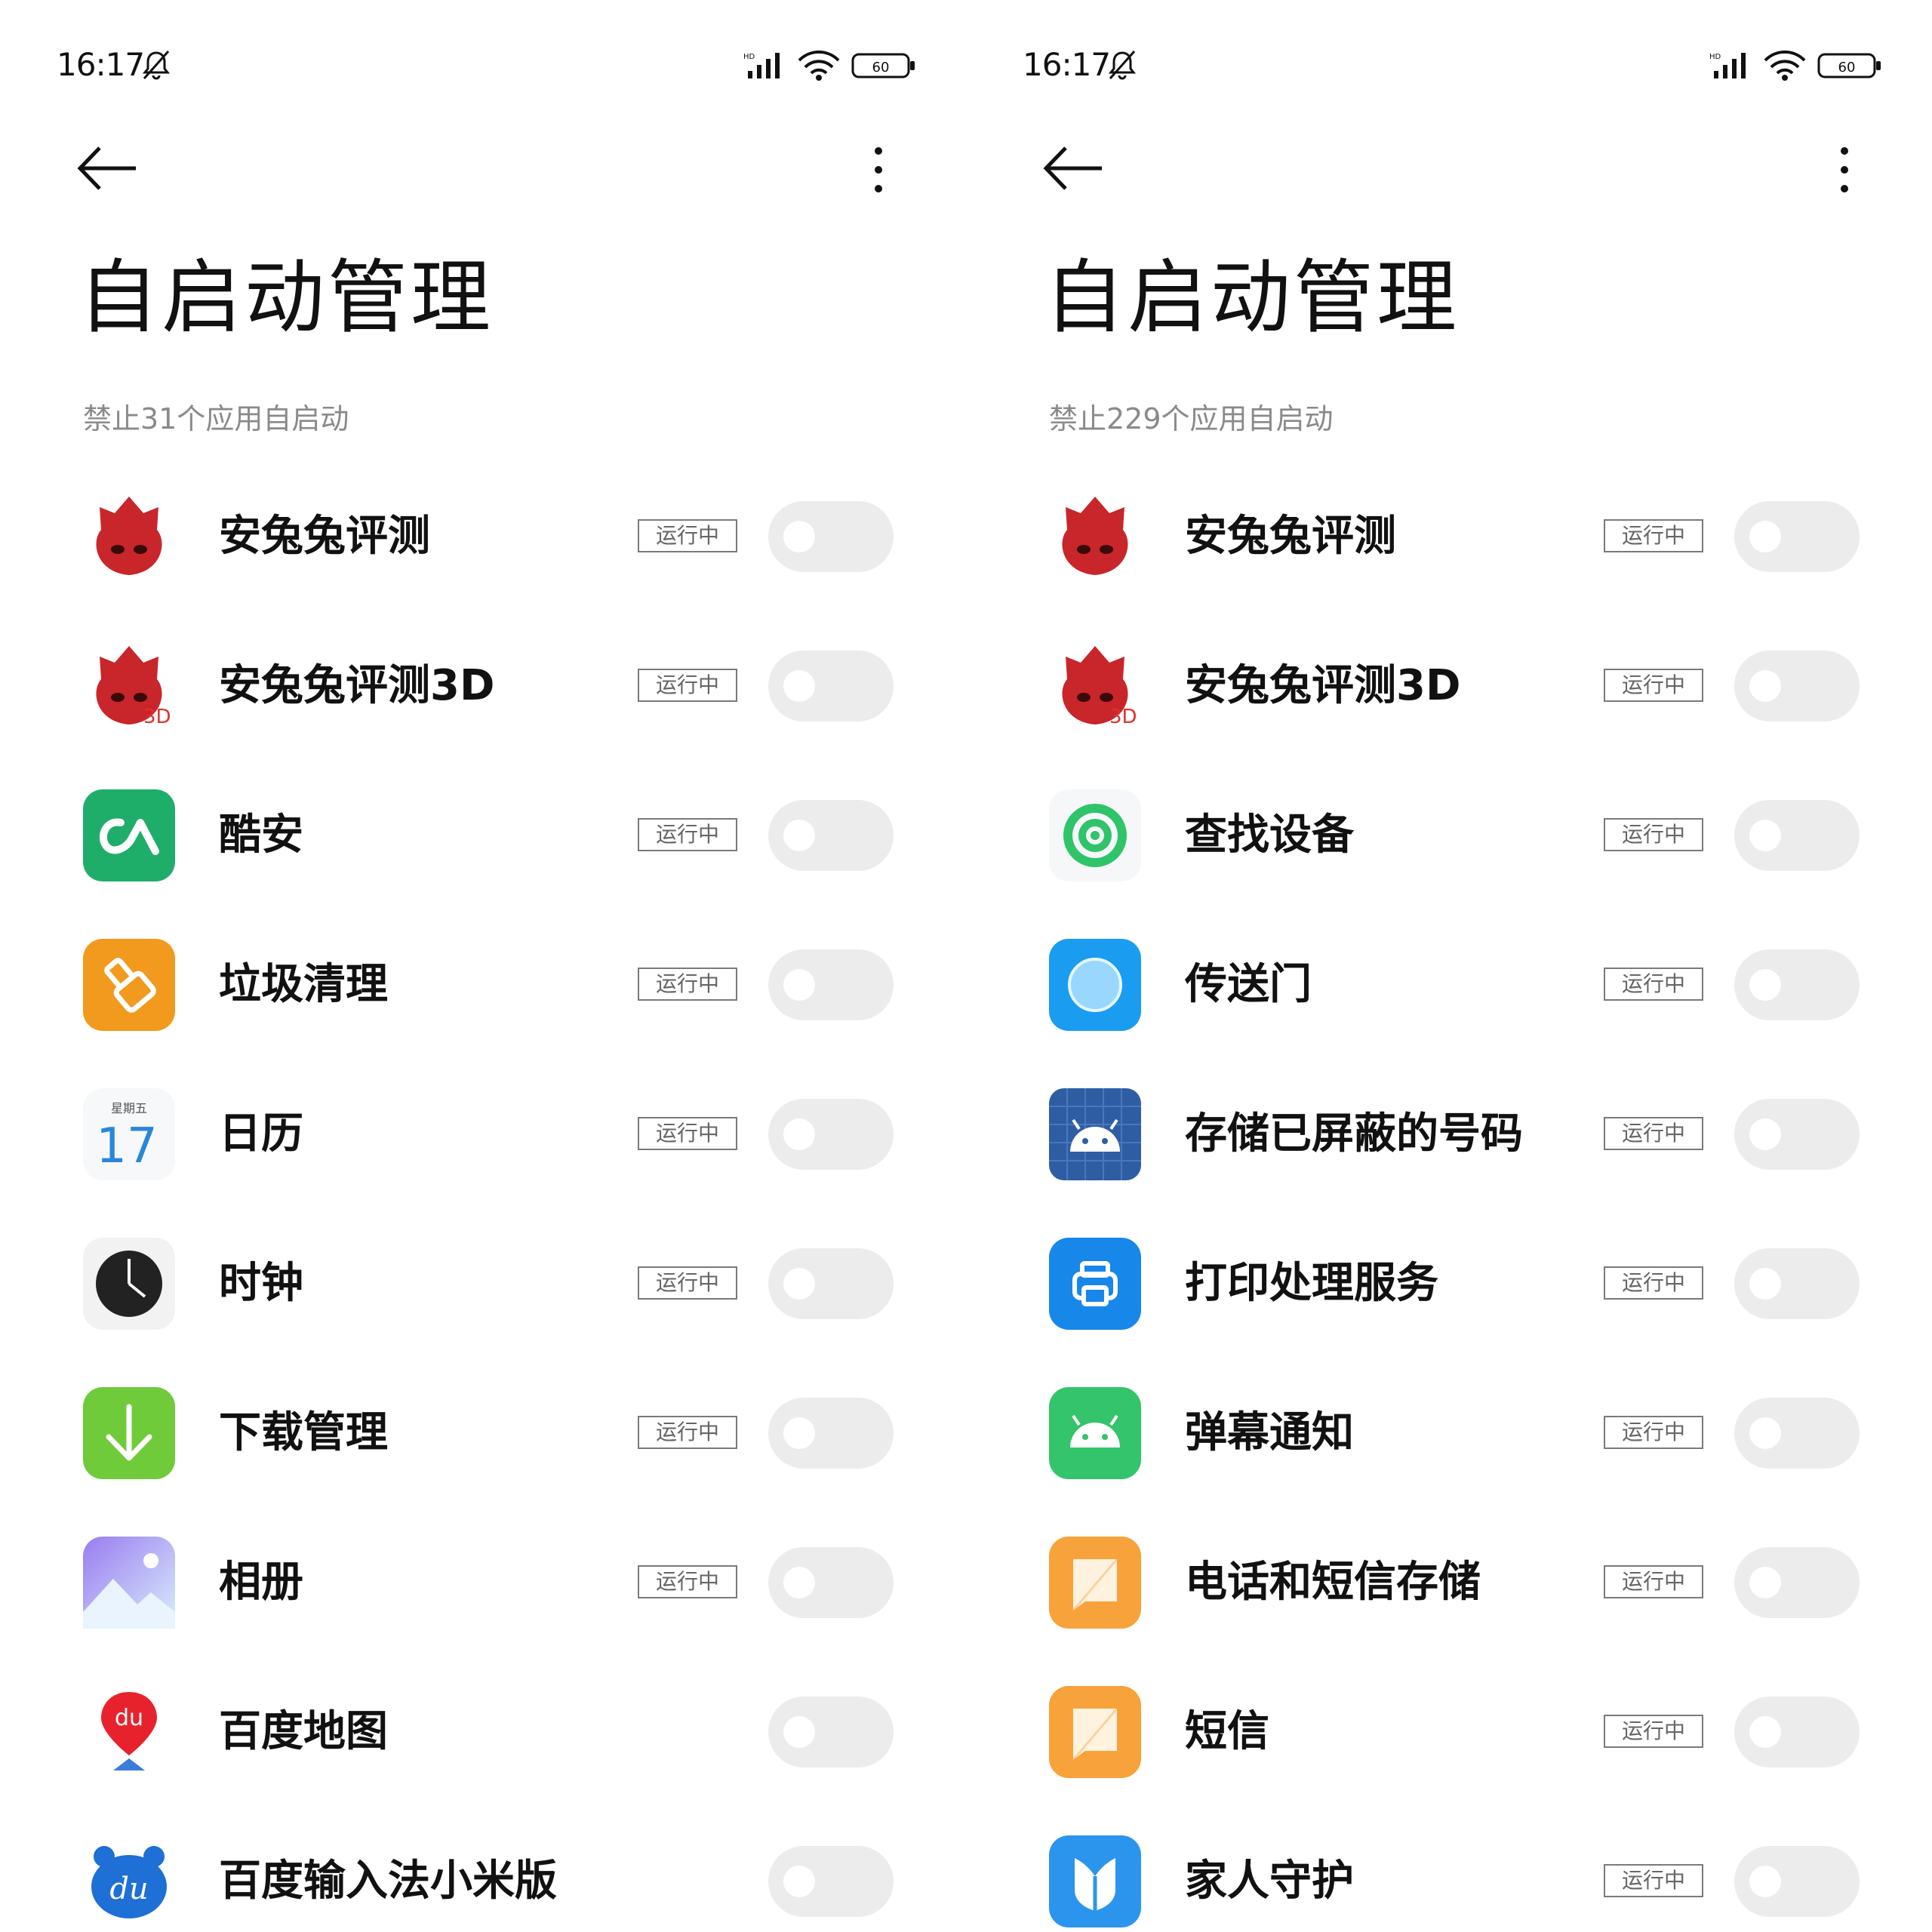 This screenshot has height=1932, width=1932. What do you see at coordinates (1449, 1433) in the screenshot?
I see `app-row: 弹幕通知 运行中` at bounding box center [1449, 1433].